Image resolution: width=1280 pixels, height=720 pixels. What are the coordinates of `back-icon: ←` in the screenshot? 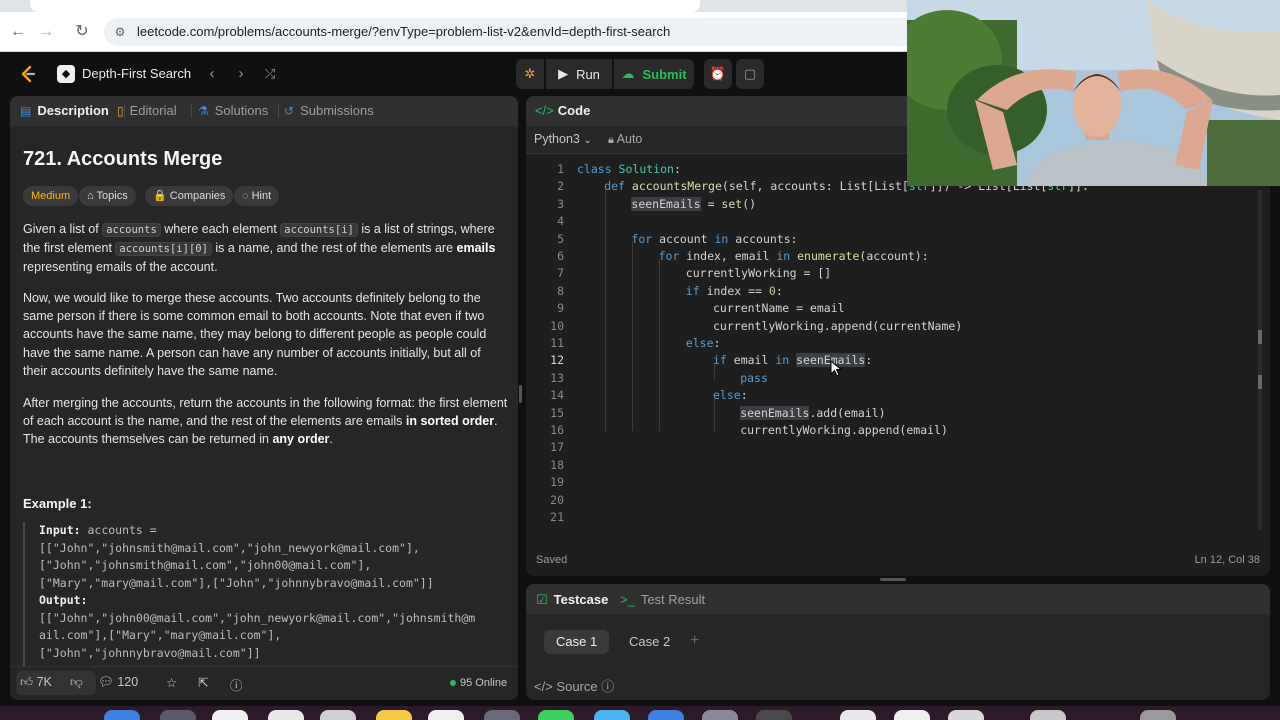 It's located at (18, 32).